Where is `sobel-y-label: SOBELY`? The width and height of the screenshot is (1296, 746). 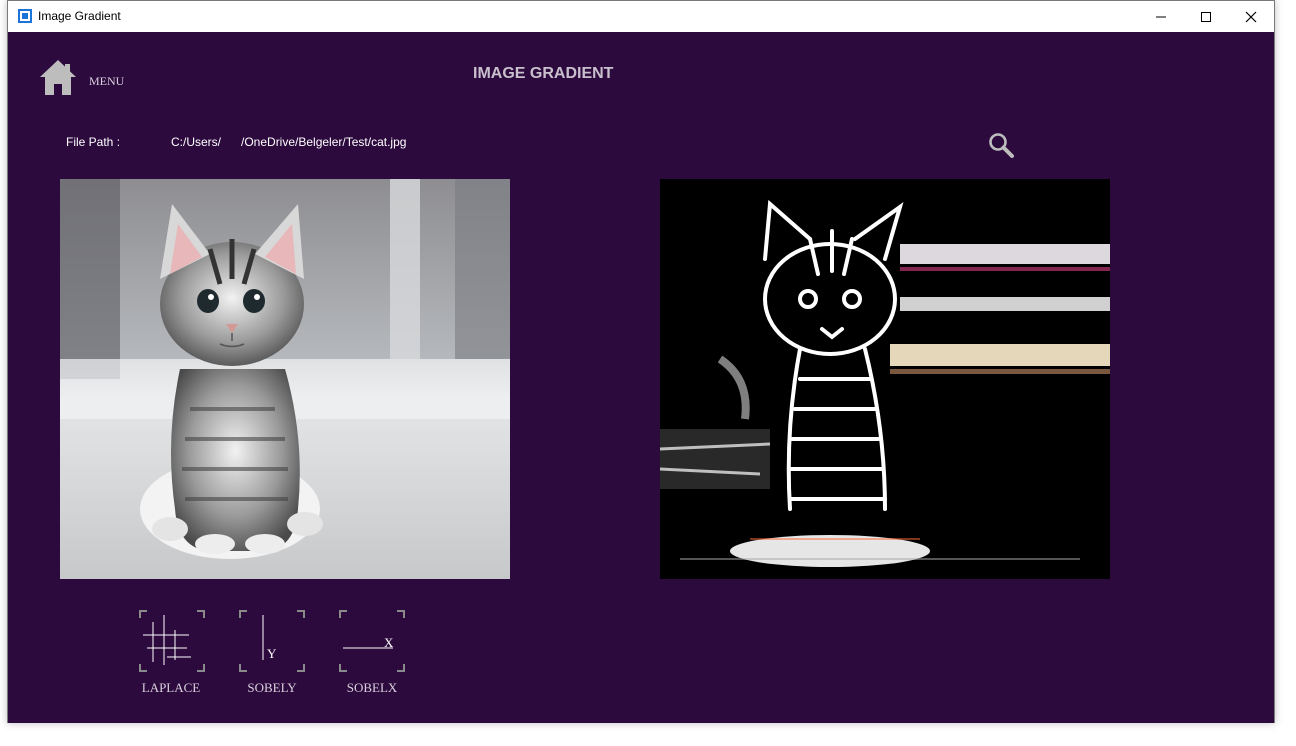
sobel-y-label: SOBELY is located at coordinates (272, 687).